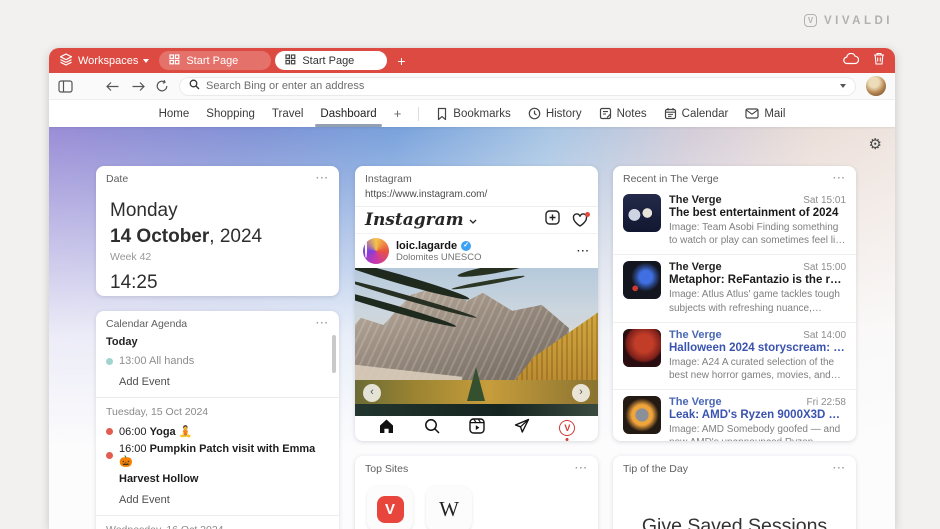 The width and height of the screenshot is (940, 529). What do you see at coordinates (133, 361) in the screenshot?
I see `event-time: 13:00` at bounding box center [133, 361].